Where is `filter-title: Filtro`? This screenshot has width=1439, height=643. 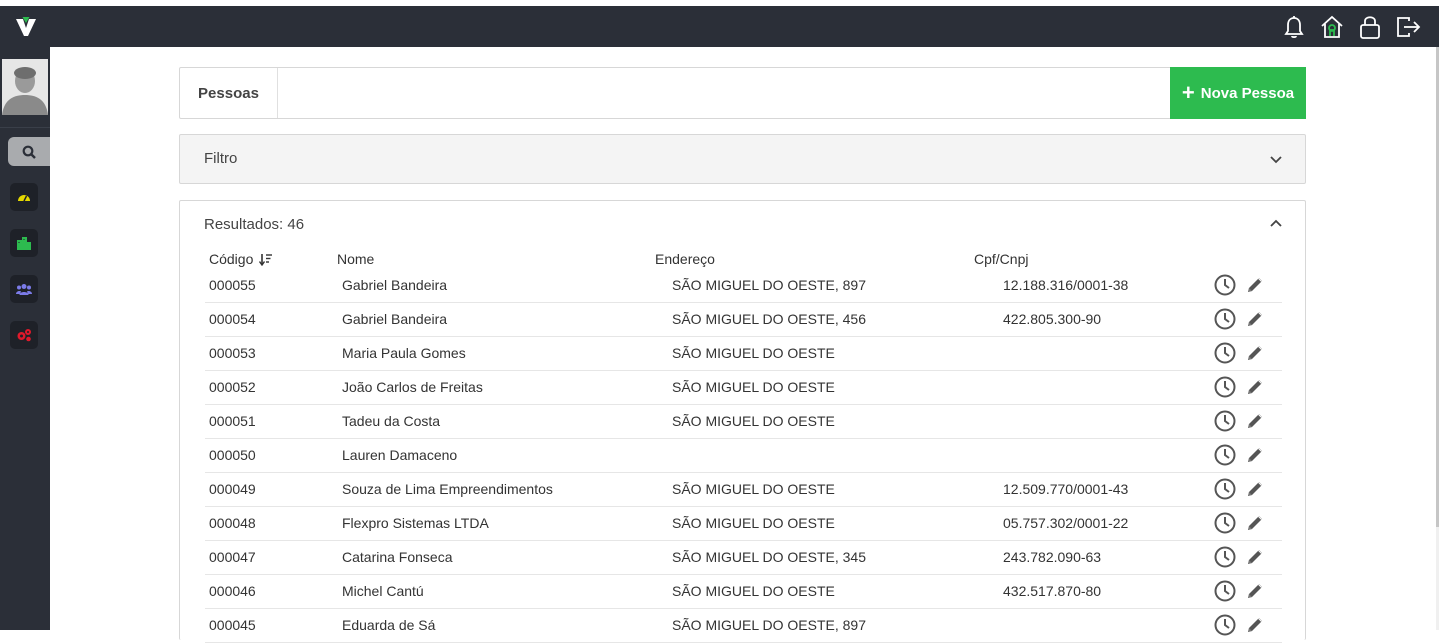 filter-title: Filtro is located at coordinates (221, 158).